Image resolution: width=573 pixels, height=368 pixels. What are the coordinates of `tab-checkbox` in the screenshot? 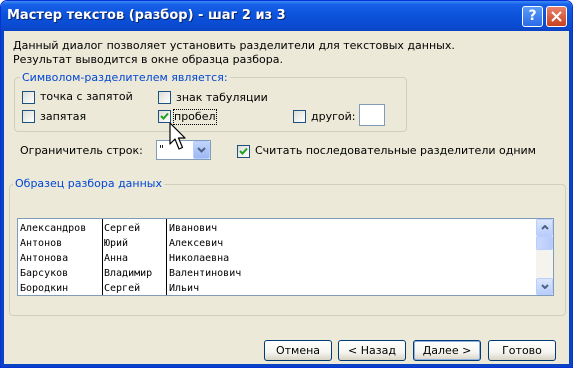 It's located at (164, 97).